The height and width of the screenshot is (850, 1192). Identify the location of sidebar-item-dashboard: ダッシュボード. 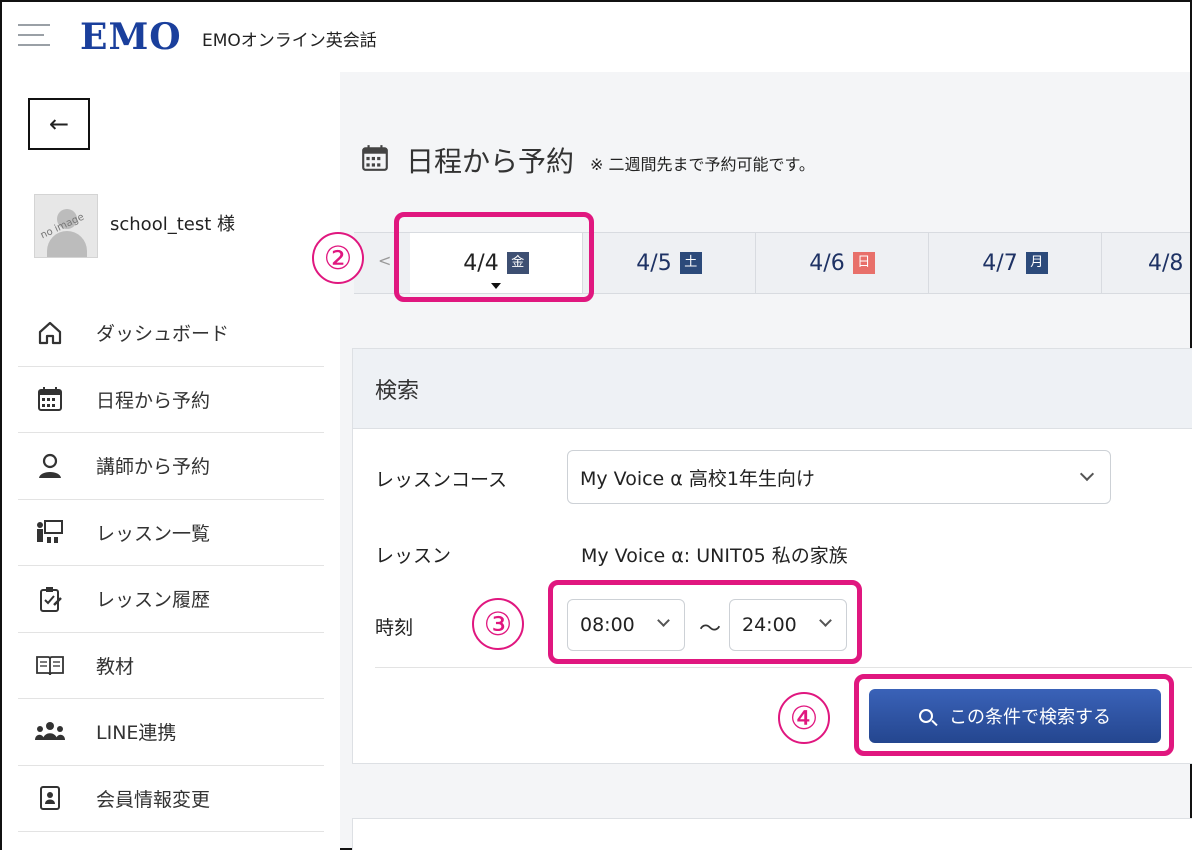
(171, 333).